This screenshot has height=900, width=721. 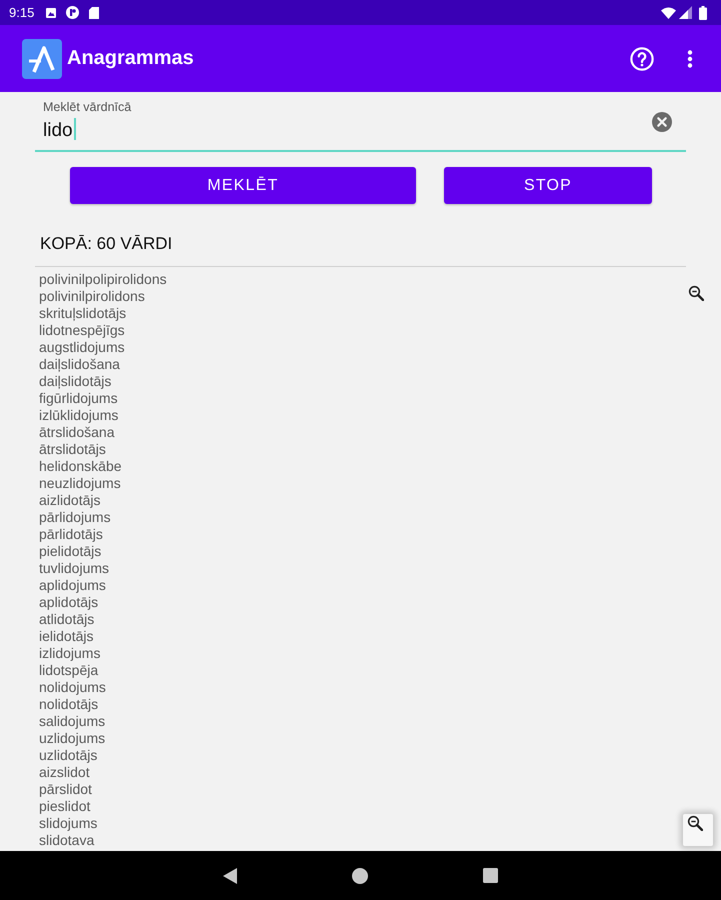 What do you see at coordinates (548, 185) in the screenshot?
I see `stop-button: STOP` at bounding box center [548, 185].